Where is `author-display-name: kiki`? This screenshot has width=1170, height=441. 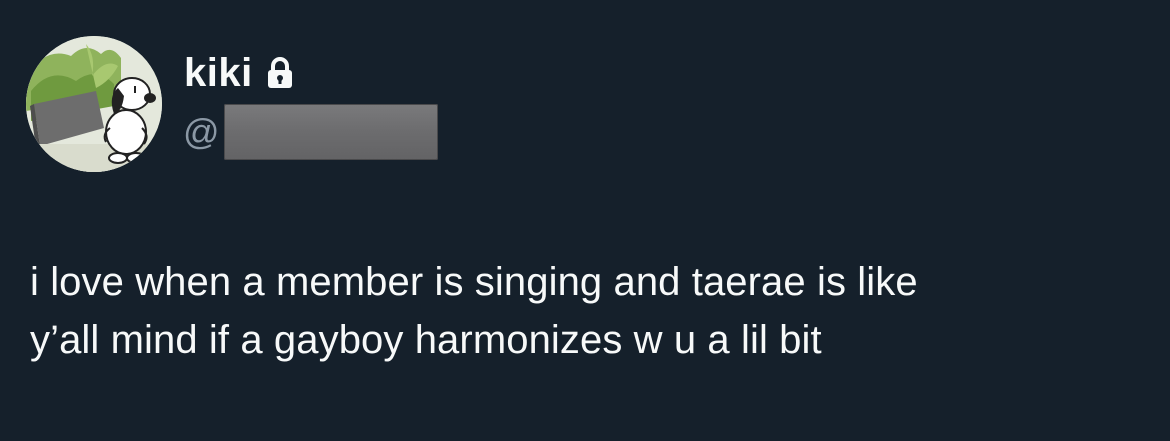 author-display-name: kiki is located at coordinates (218, 73).